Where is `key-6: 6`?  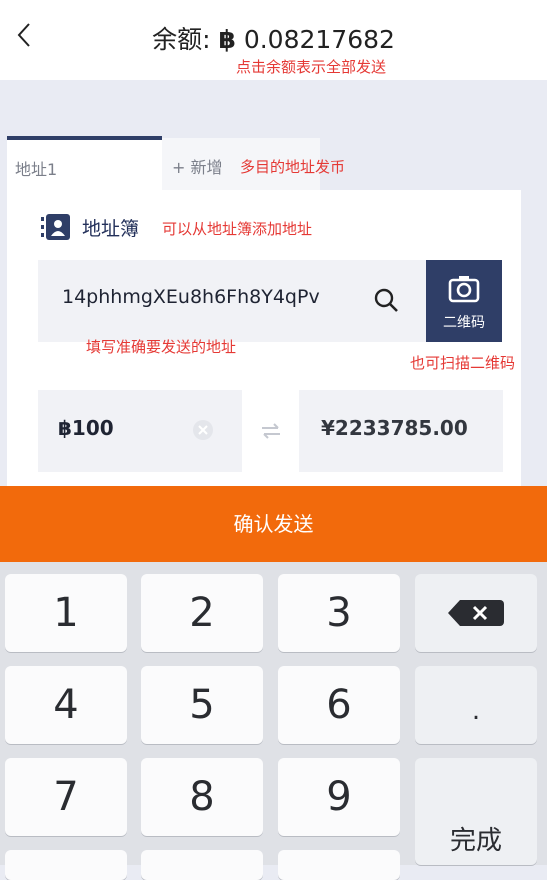
key-6: 6 is located at coordinates (339, 705).